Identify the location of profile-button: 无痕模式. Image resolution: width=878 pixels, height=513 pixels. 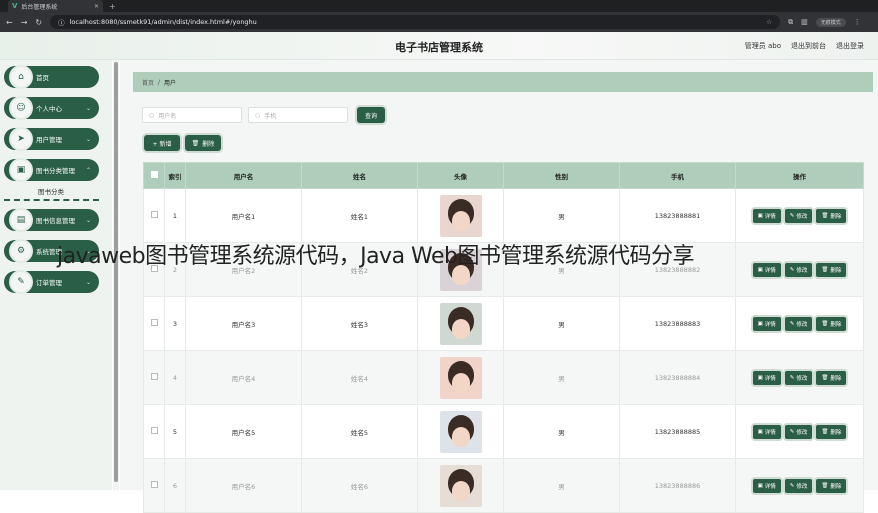
(830, 22).